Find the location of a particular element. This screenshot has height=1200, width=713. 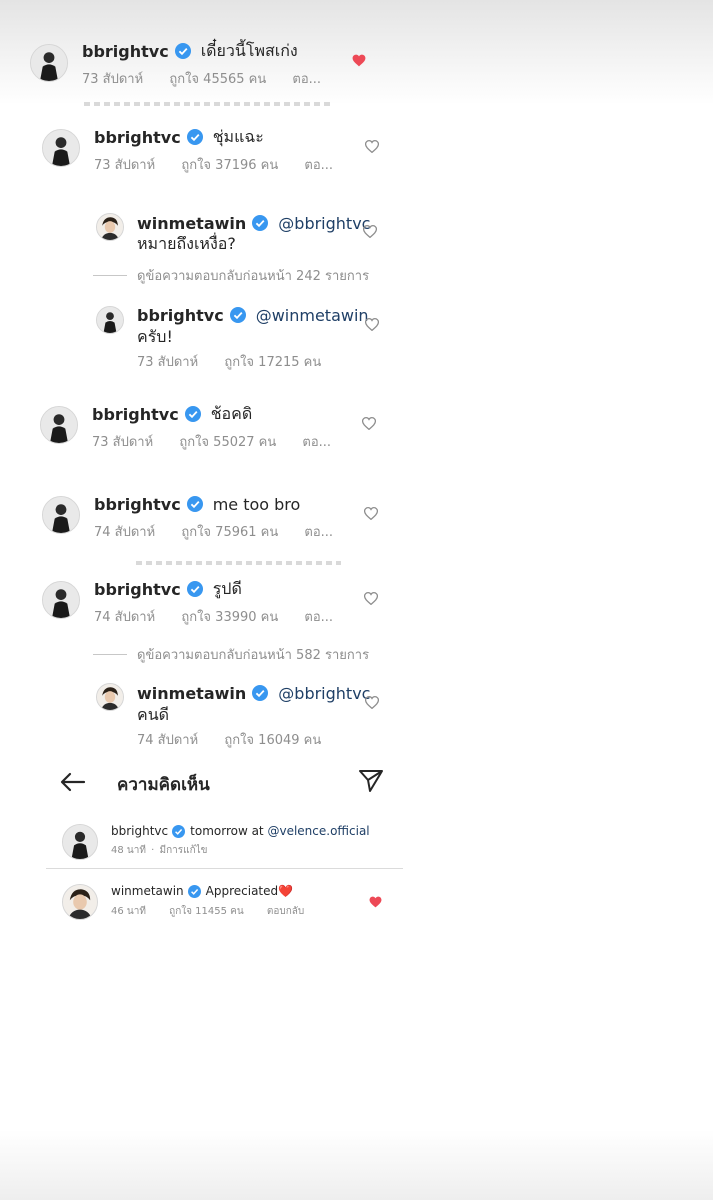

bottom-gradient is located at coordinates (356, 1165).